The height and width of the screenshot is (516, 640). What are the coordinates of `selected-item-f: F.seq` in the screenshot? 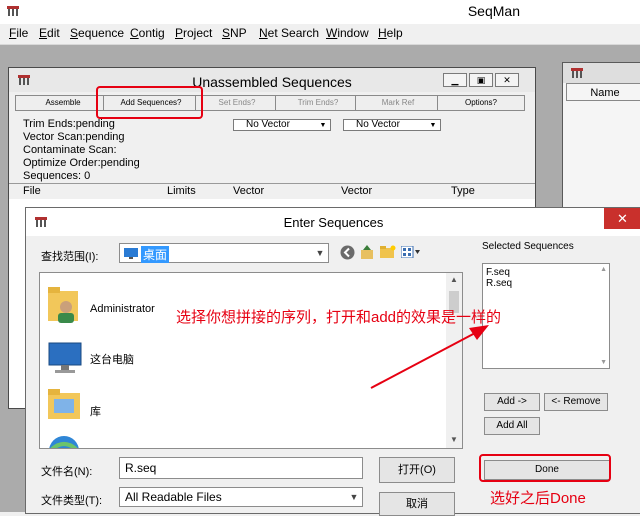 It's located at (498, 272).